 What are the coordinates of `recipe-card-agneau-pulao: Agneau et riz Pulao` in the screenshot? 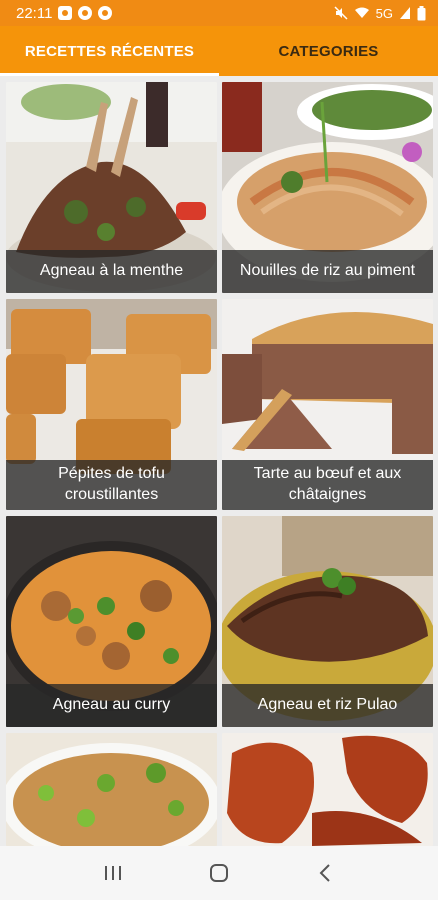 It's located at (327, 621).